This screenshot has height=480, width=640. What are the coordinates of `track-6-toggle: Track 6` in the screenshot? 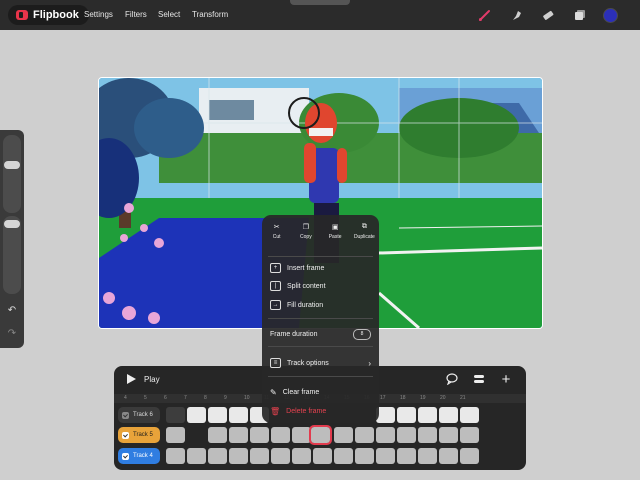 It's located at (139, 415).